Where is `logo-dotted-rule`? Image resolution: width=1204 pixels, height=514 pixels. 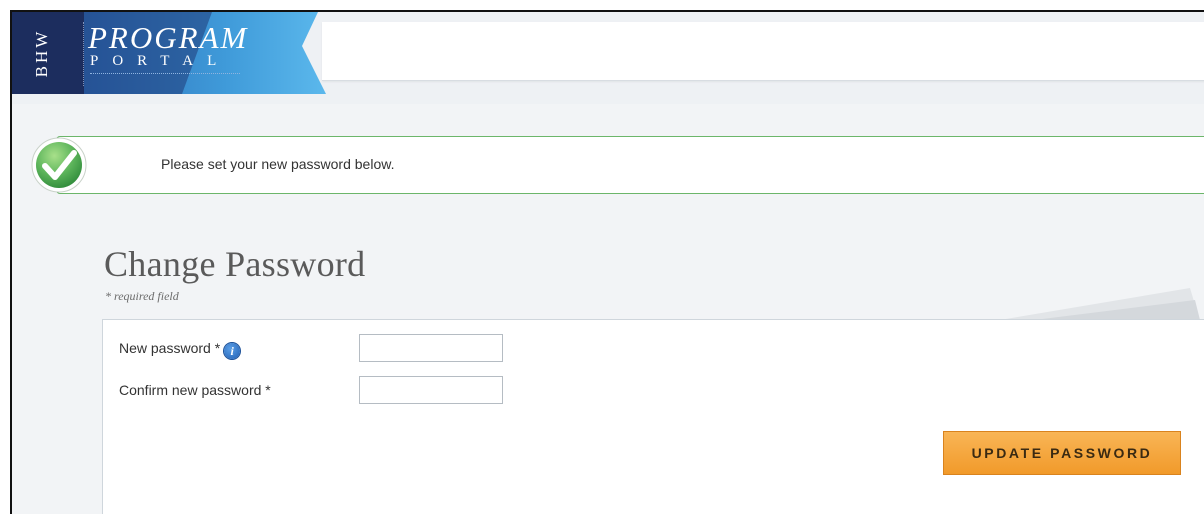 logo-dotted-rule is located at coordinates (165, 74).